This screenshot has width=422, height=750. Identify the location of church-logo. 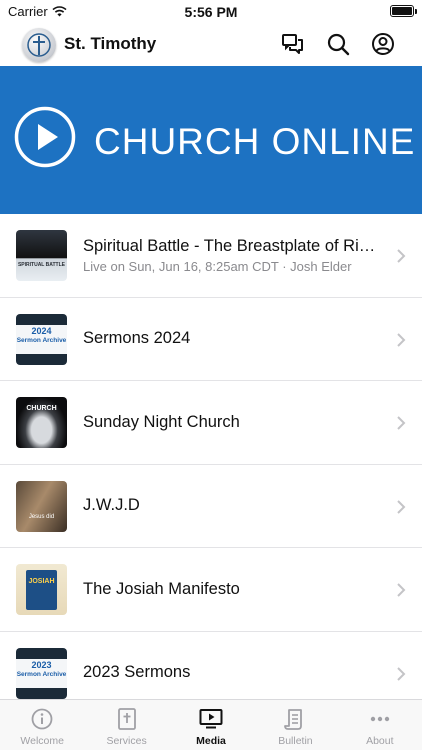
(39, 45).